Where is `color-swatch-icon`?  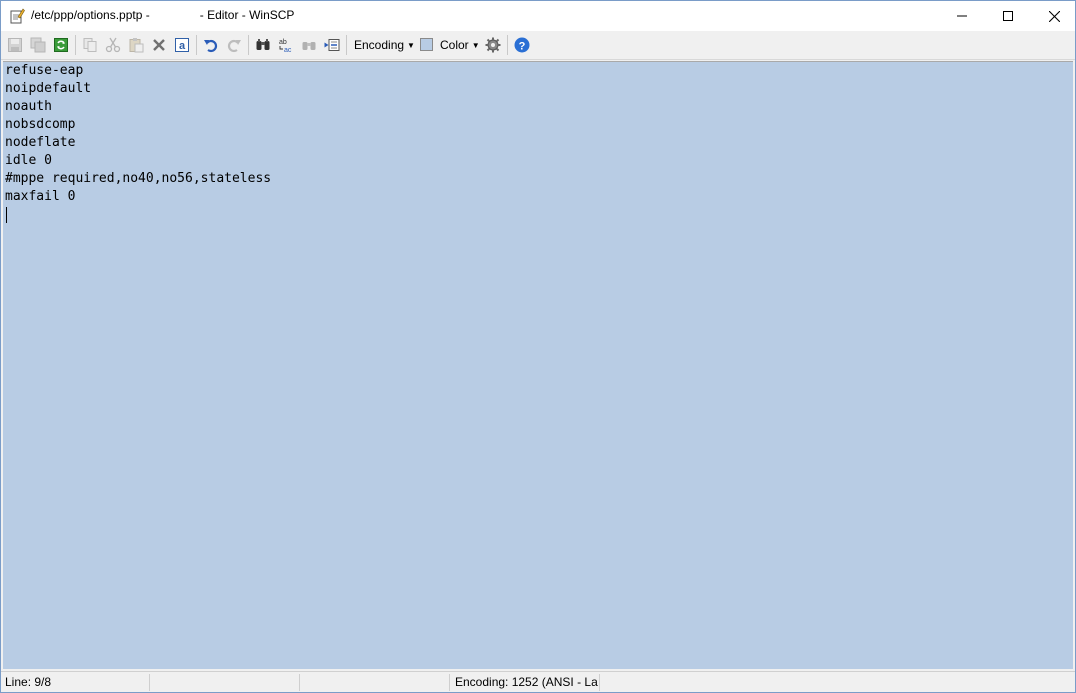
color-swatch-icon is located at coordinates (426, 44).